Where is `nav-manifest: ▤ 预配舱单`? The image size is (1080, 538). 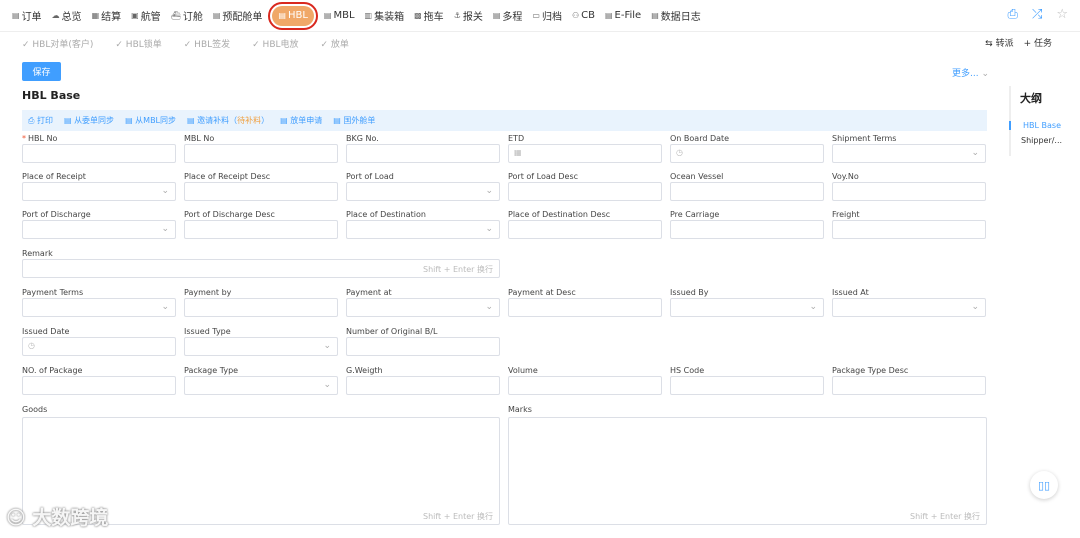
nav-manifest: ▤ 预配舱单 is located at coordinates (238, 16).